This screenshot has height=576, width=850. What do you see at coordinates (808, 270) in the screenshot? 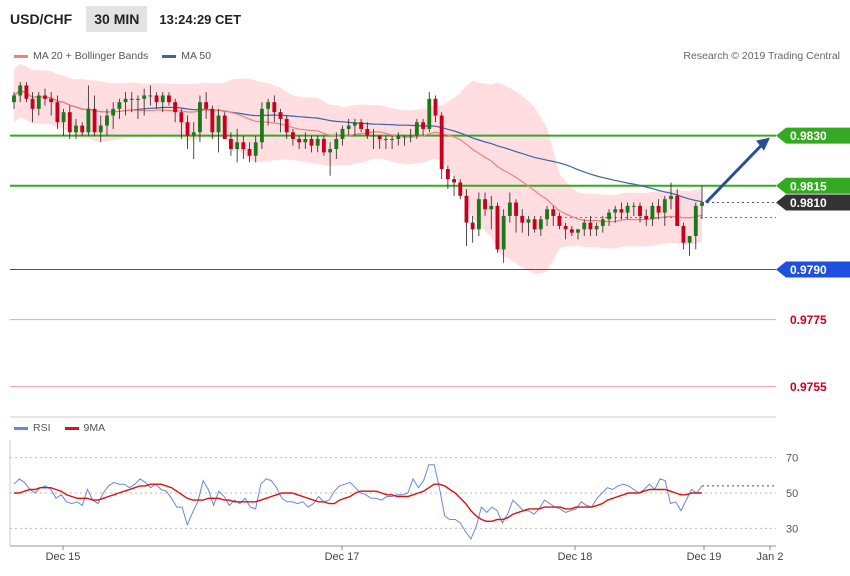
I see `level-label-support: 0.9790` at bounding box center [808, 270].